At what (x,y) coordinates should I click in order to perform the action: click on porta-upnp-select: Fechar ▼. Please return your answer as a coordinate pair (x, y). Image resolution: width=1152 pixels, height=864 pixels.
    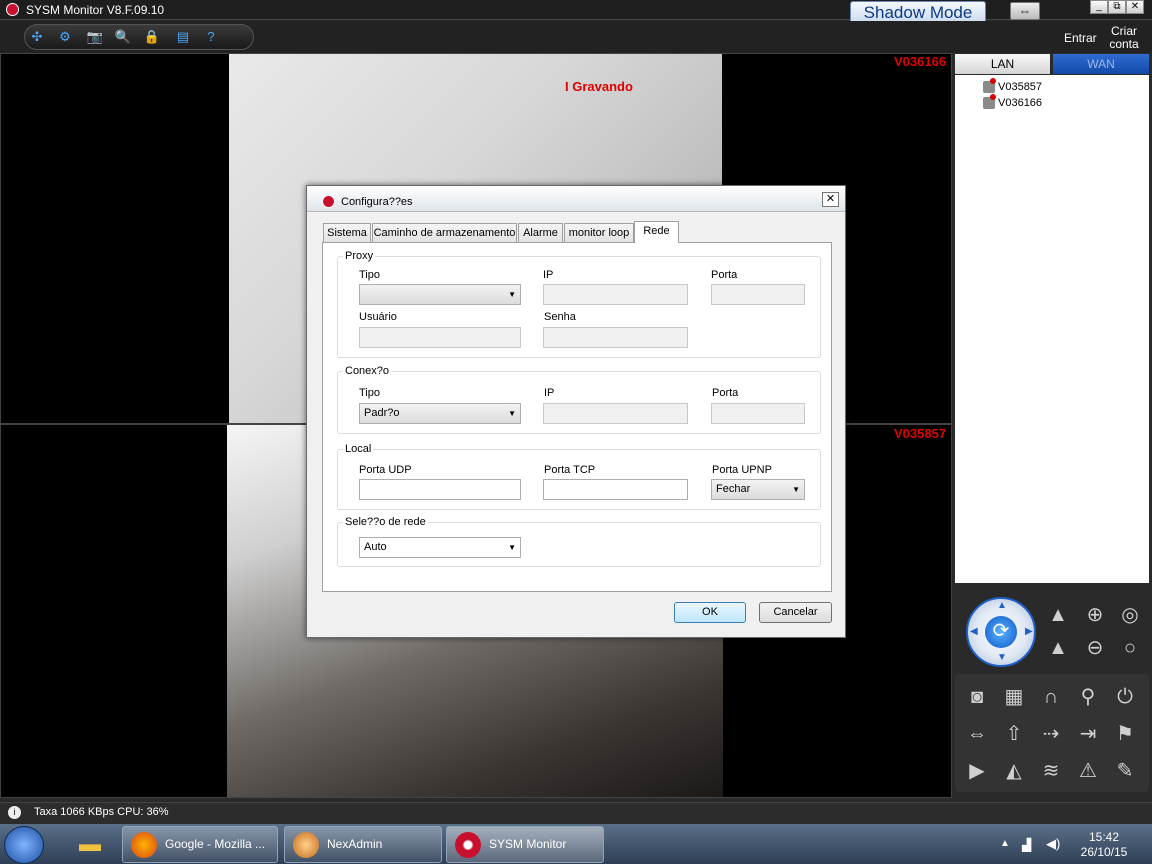
    Looking at the image, I should click on (758, 489).